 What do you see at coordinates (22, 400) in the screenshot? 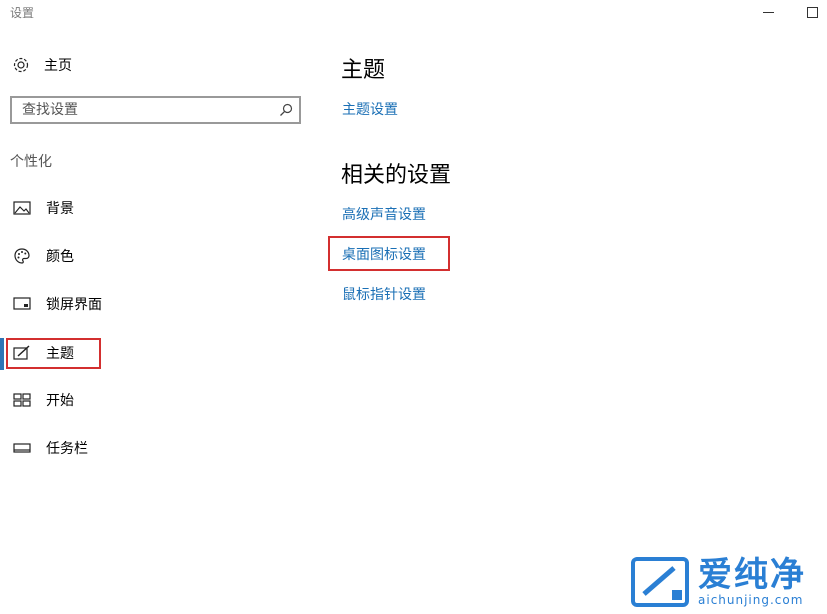
I see `start-tiles-icon` at bounding box center [22, 400].